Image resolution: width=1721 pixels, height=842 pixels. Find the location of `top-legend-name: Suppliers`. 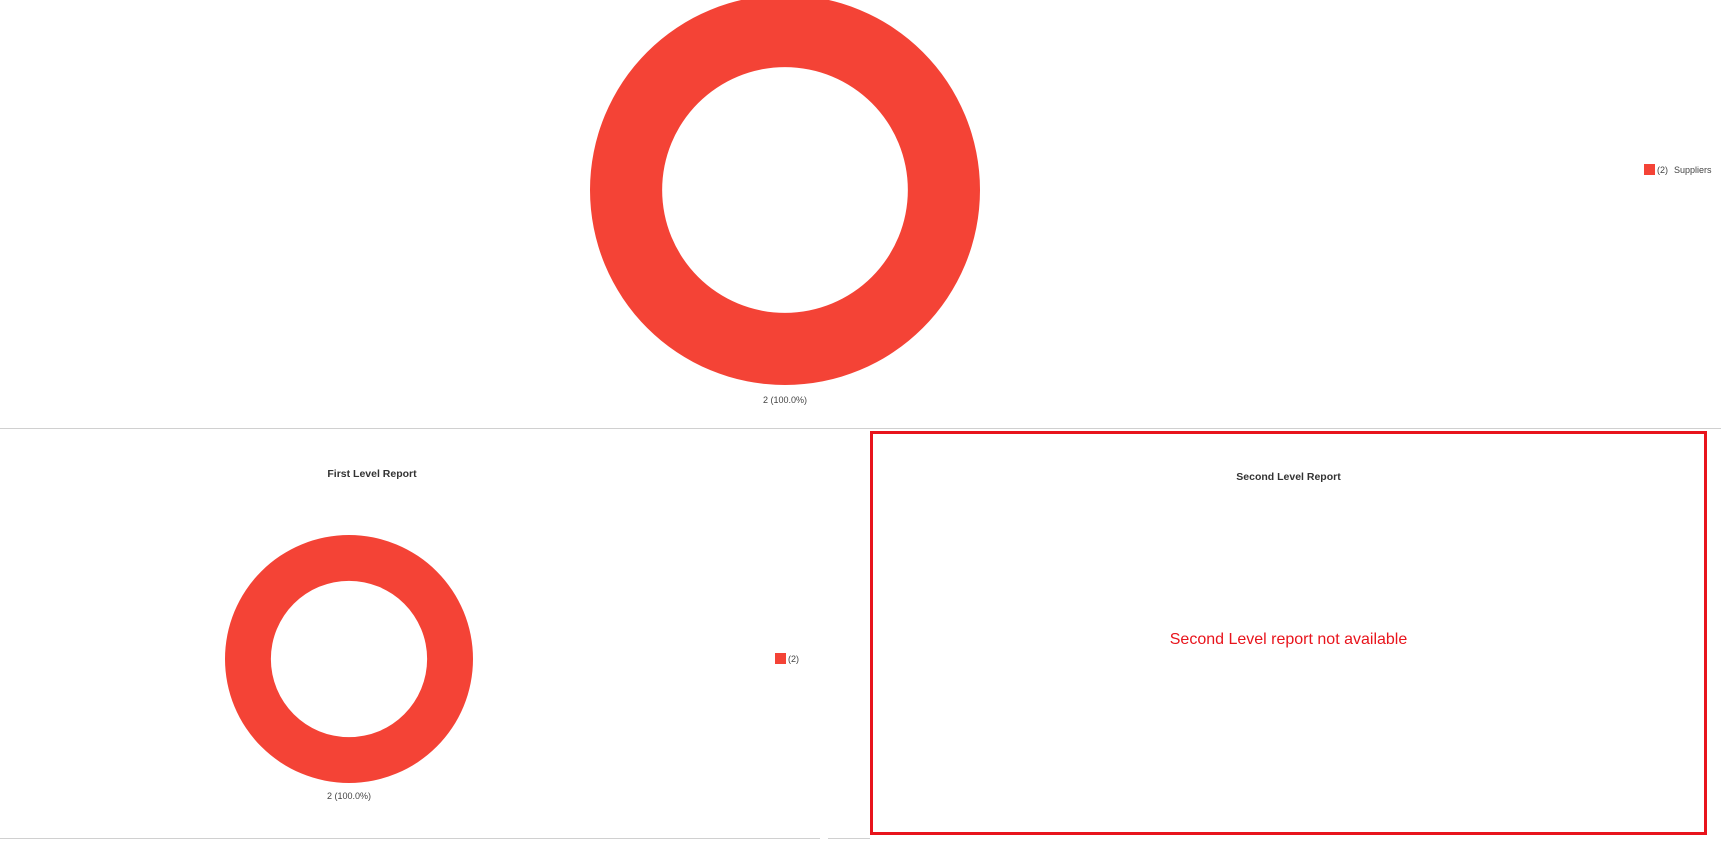

top-legend-name: Suppliers is located at coordinates (1693, 169).